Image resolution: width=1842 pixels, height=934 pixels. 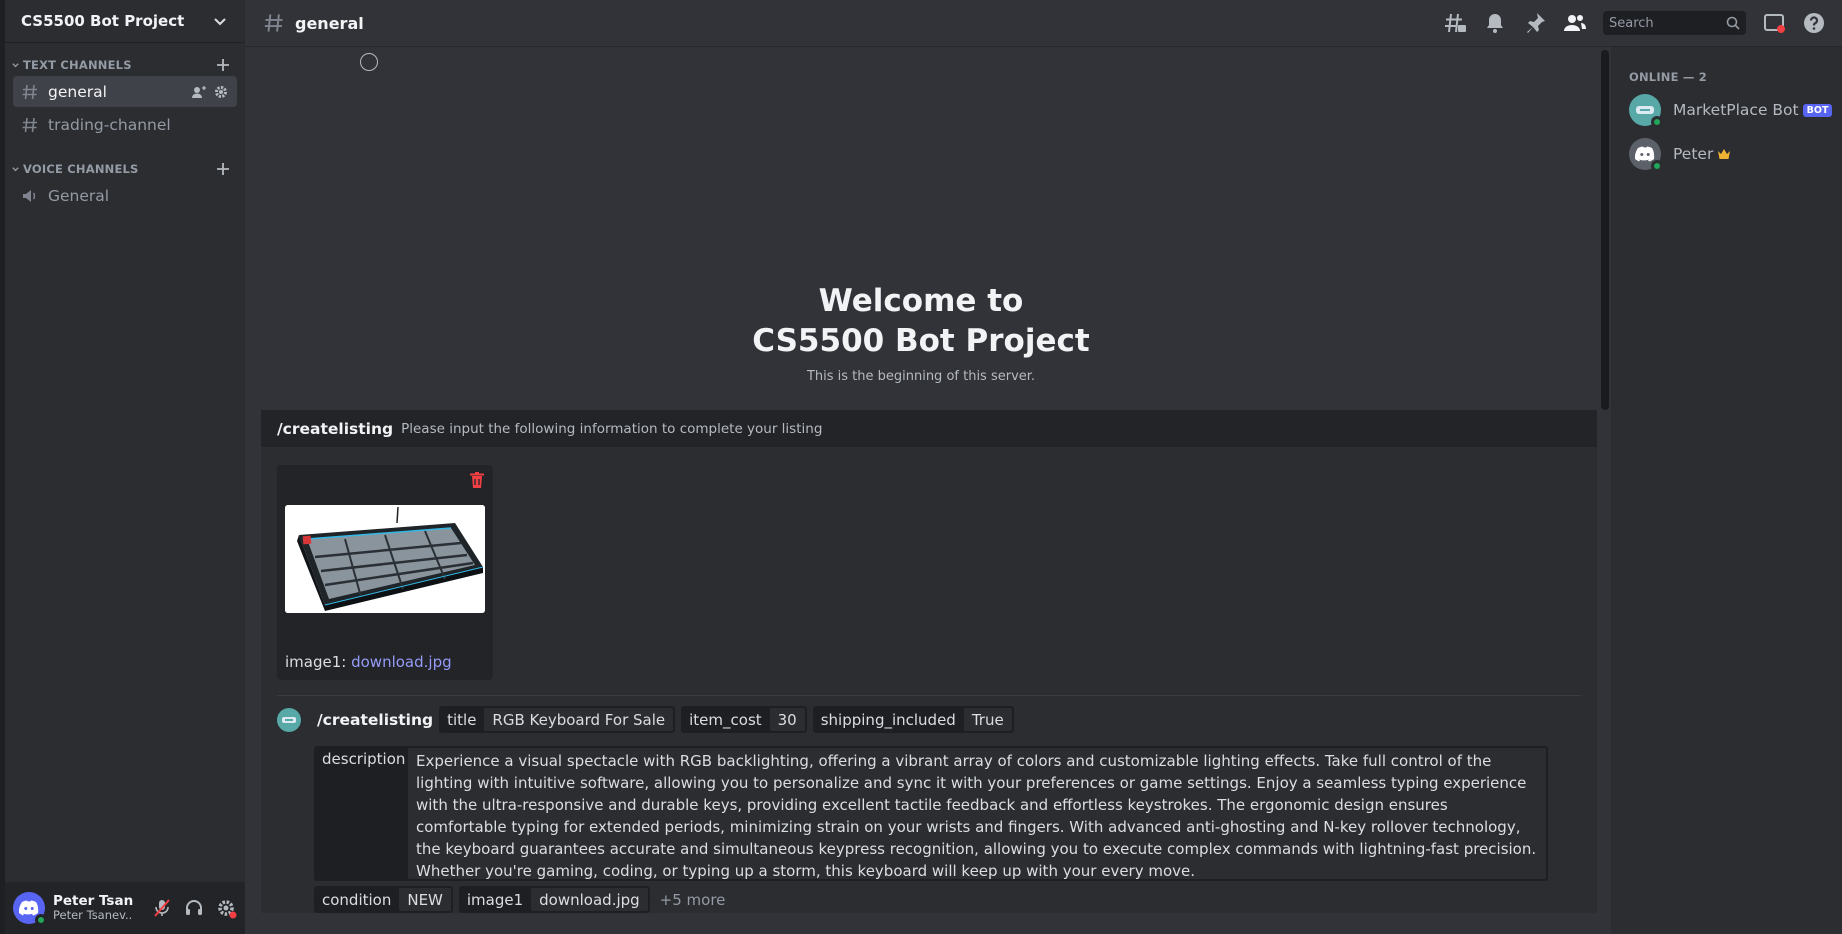 I want to click on welcome-heading-line1: Welcome to, so click(x=921, y=301).